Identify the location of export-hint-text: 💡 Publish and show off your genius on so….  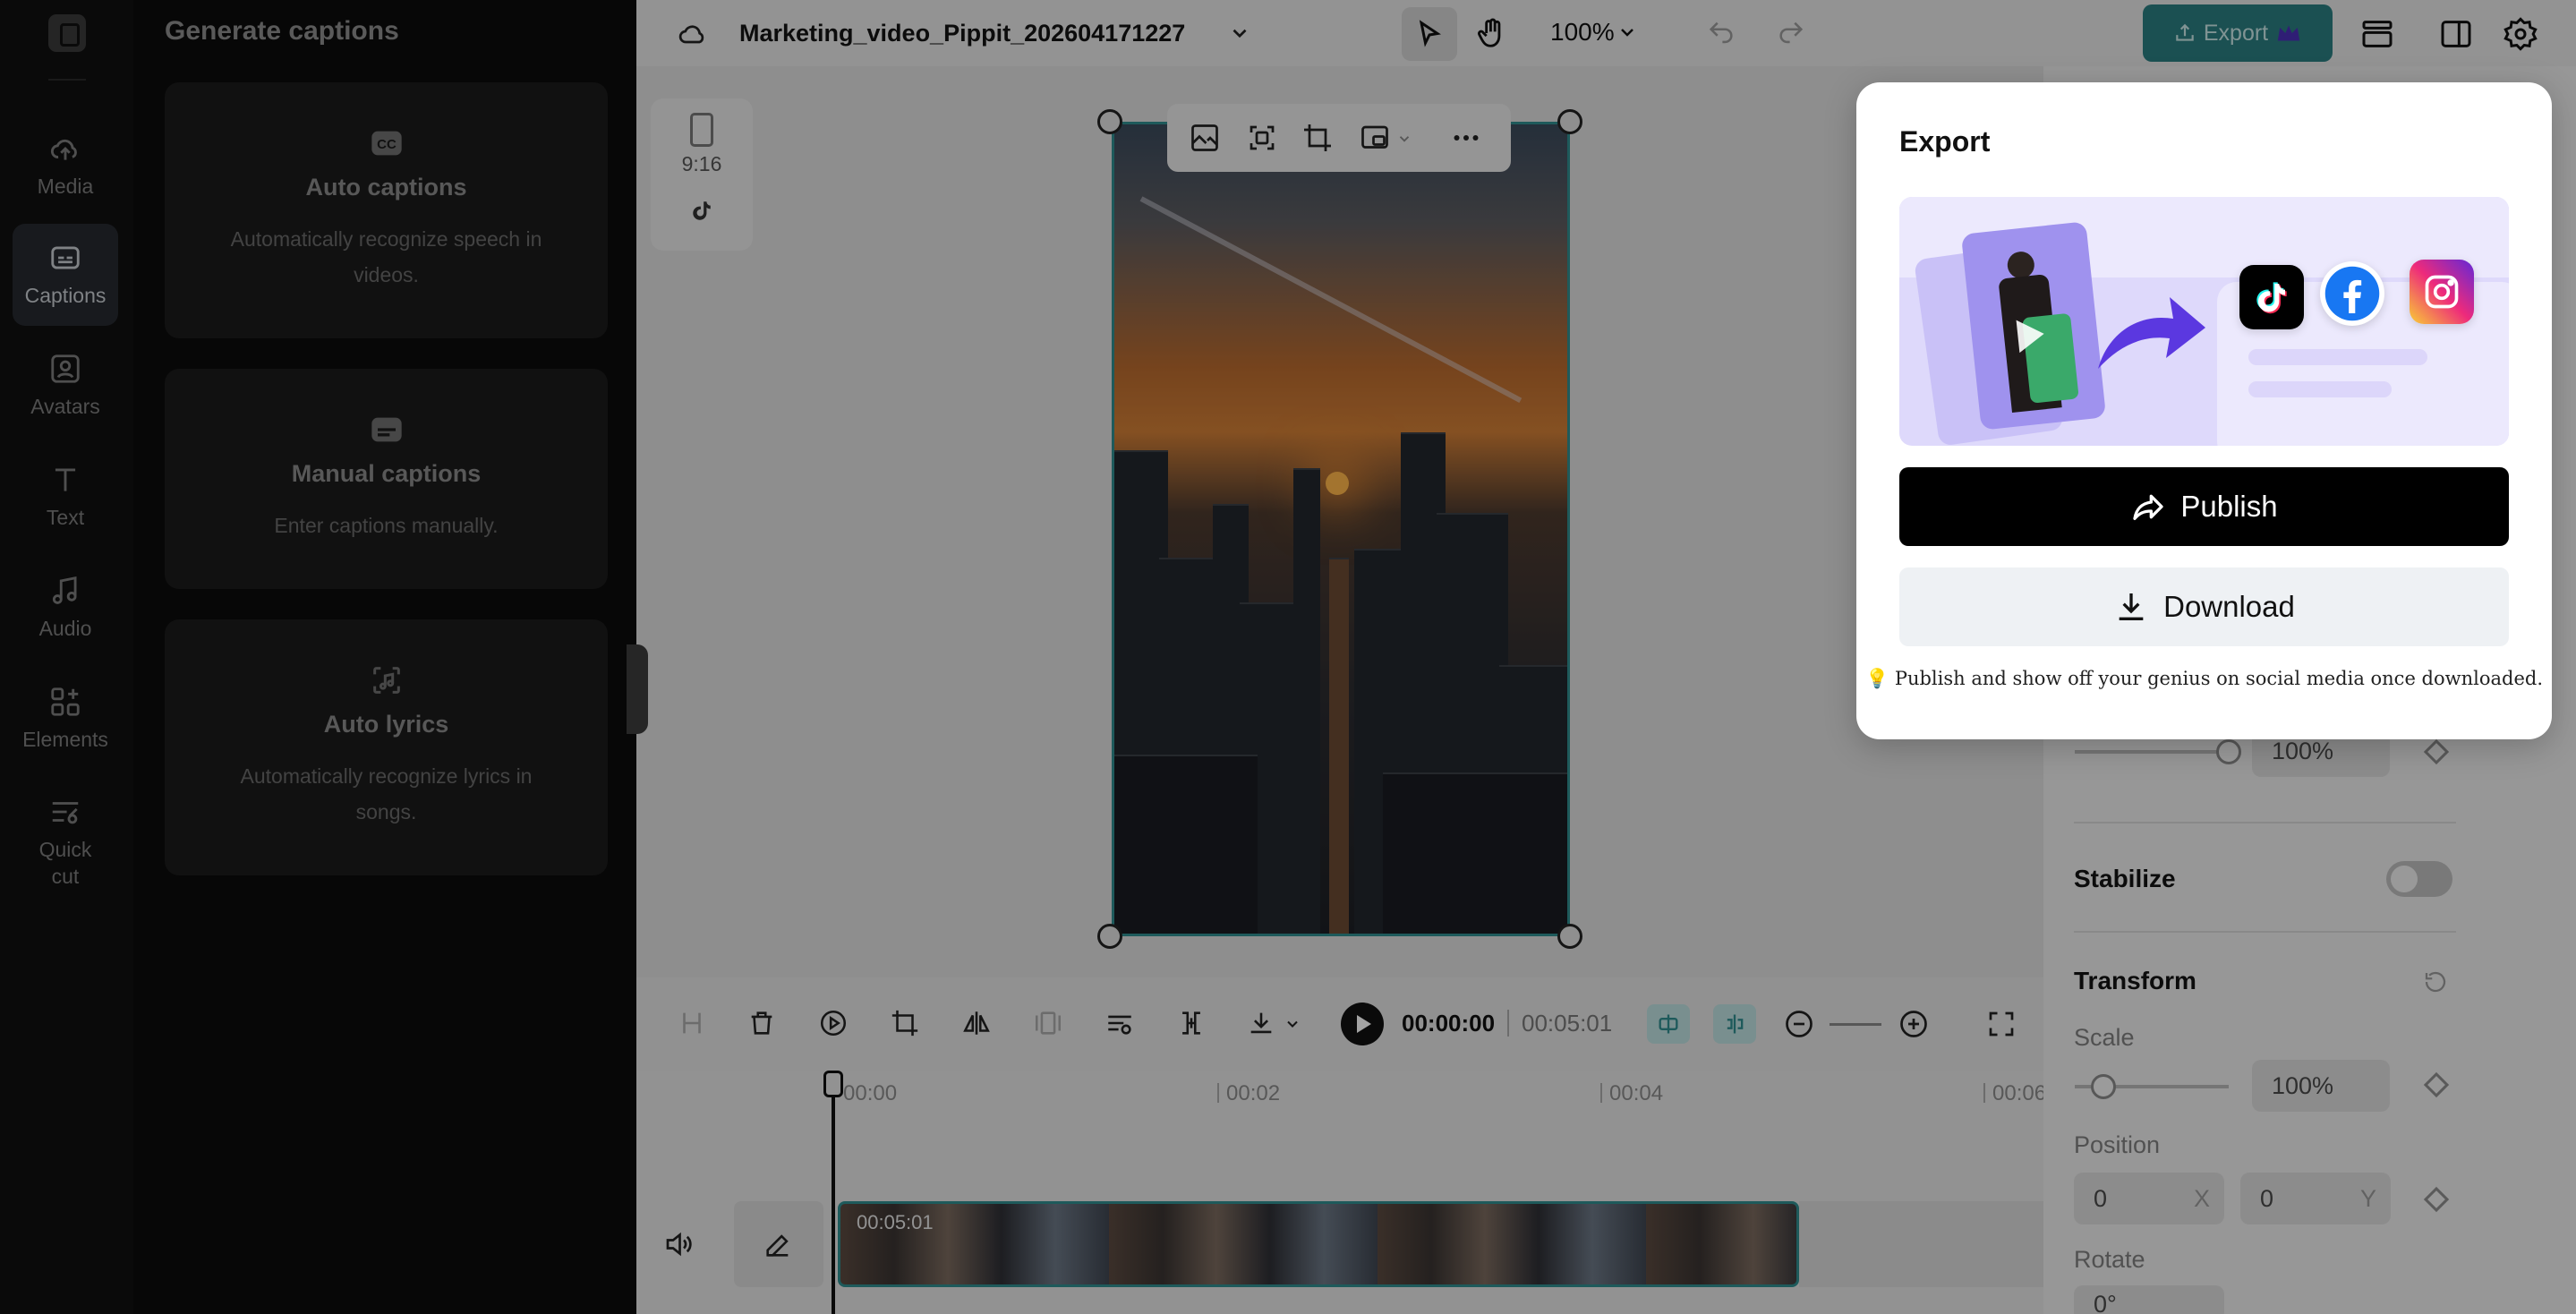
(2204, 678).